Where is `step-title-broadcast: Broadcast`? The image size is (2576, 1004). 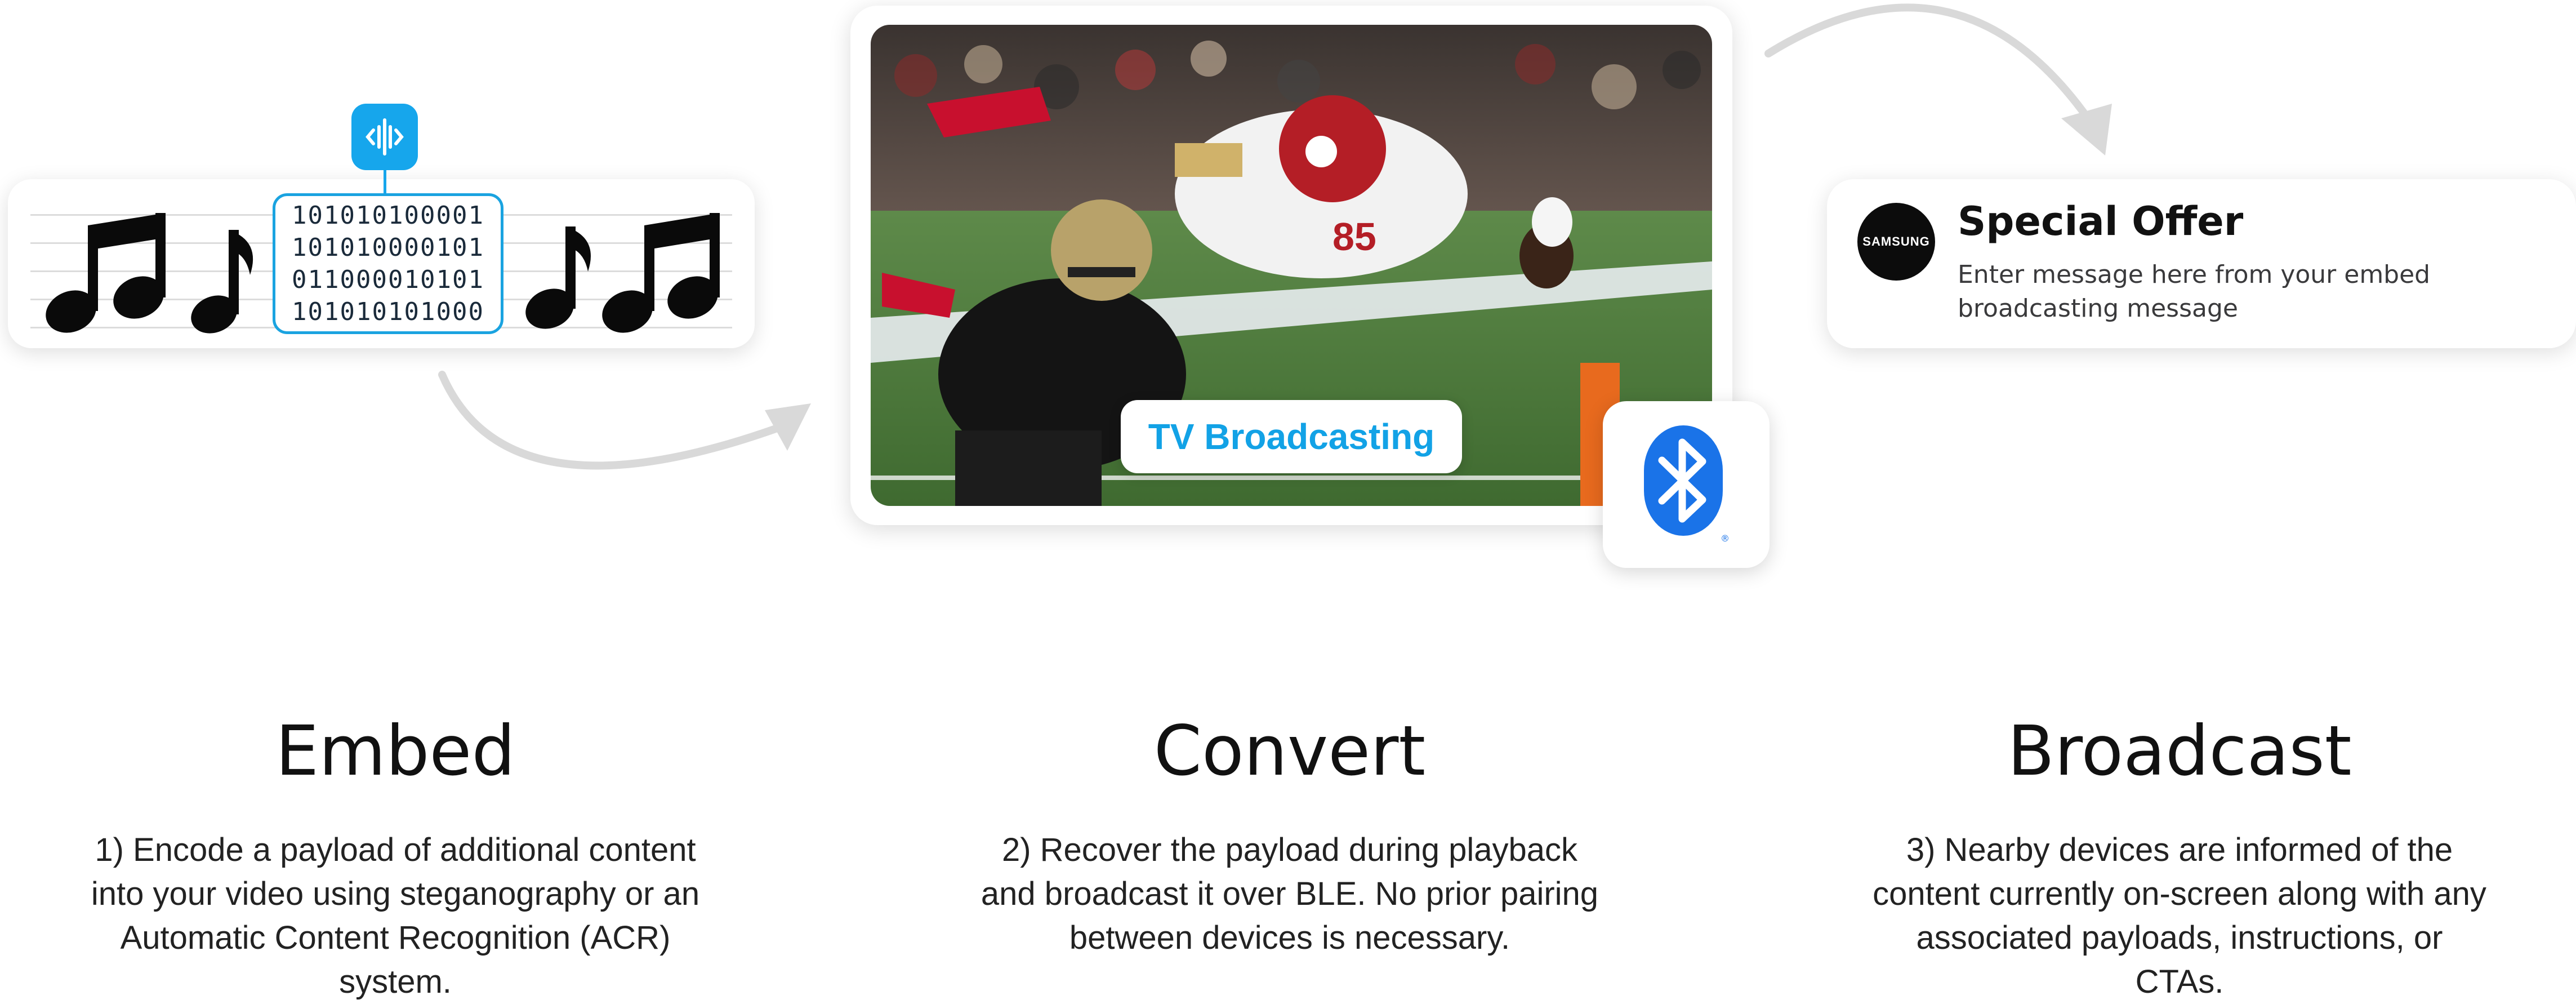
step-title-broadcast: Broadcast is located at coordinates (2179, 751).